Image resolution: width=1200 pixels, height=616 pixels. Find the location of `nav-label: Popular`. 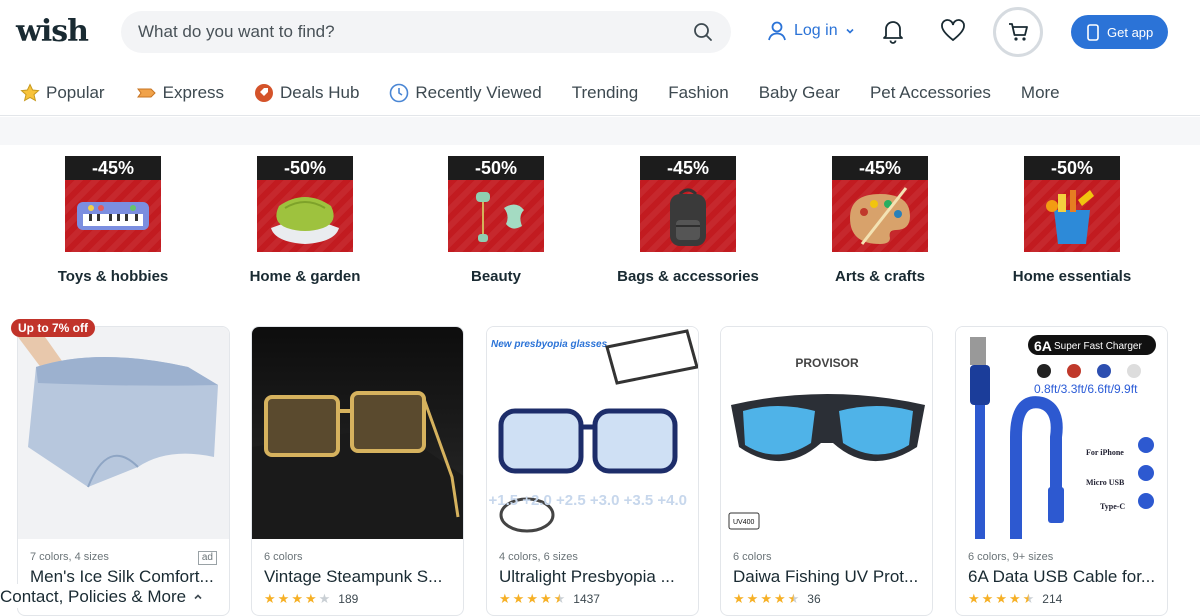

nav-label: Popular is located at coordinates (75, 92).